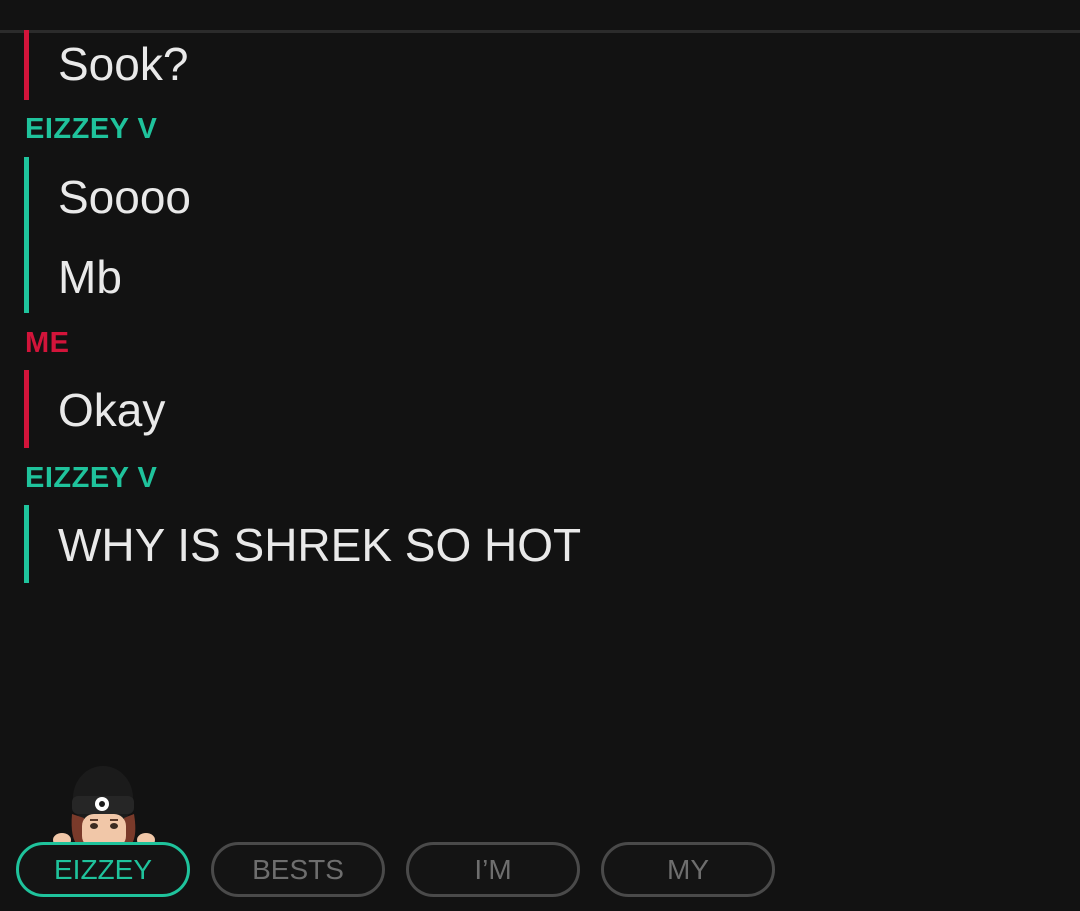  What do you see at coordinates (124, 197) in the screenshot?
I see `message-text: Soooo` at bounding box center [124, 197].